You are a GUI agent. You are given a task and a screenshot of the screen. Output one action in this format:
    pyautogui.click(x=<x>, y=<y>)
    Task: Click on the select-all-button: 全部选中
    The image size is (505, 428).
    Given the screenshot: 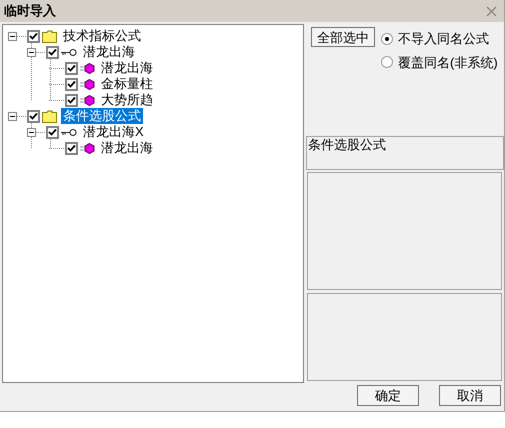 What is the action you would take?
    pyautogui.click(x=343, y=37)
    